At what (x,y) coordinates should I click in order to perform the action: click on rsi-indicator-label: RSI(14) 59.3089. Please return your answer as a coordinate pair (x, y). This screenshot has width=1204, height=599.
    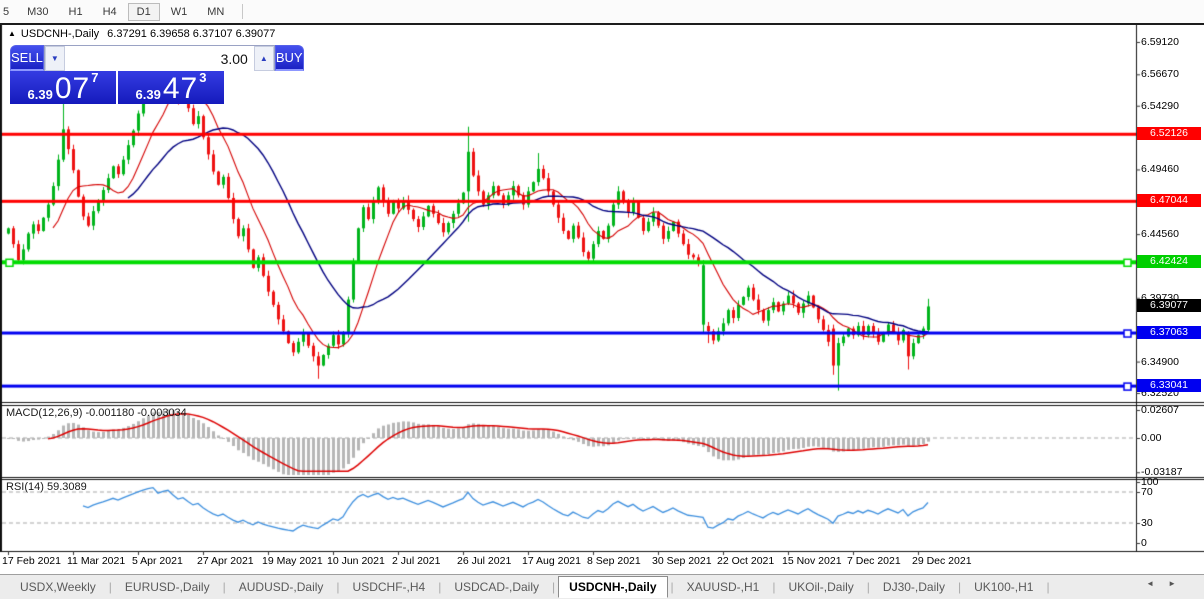
    Looking at the image, I should click on (46, 487).